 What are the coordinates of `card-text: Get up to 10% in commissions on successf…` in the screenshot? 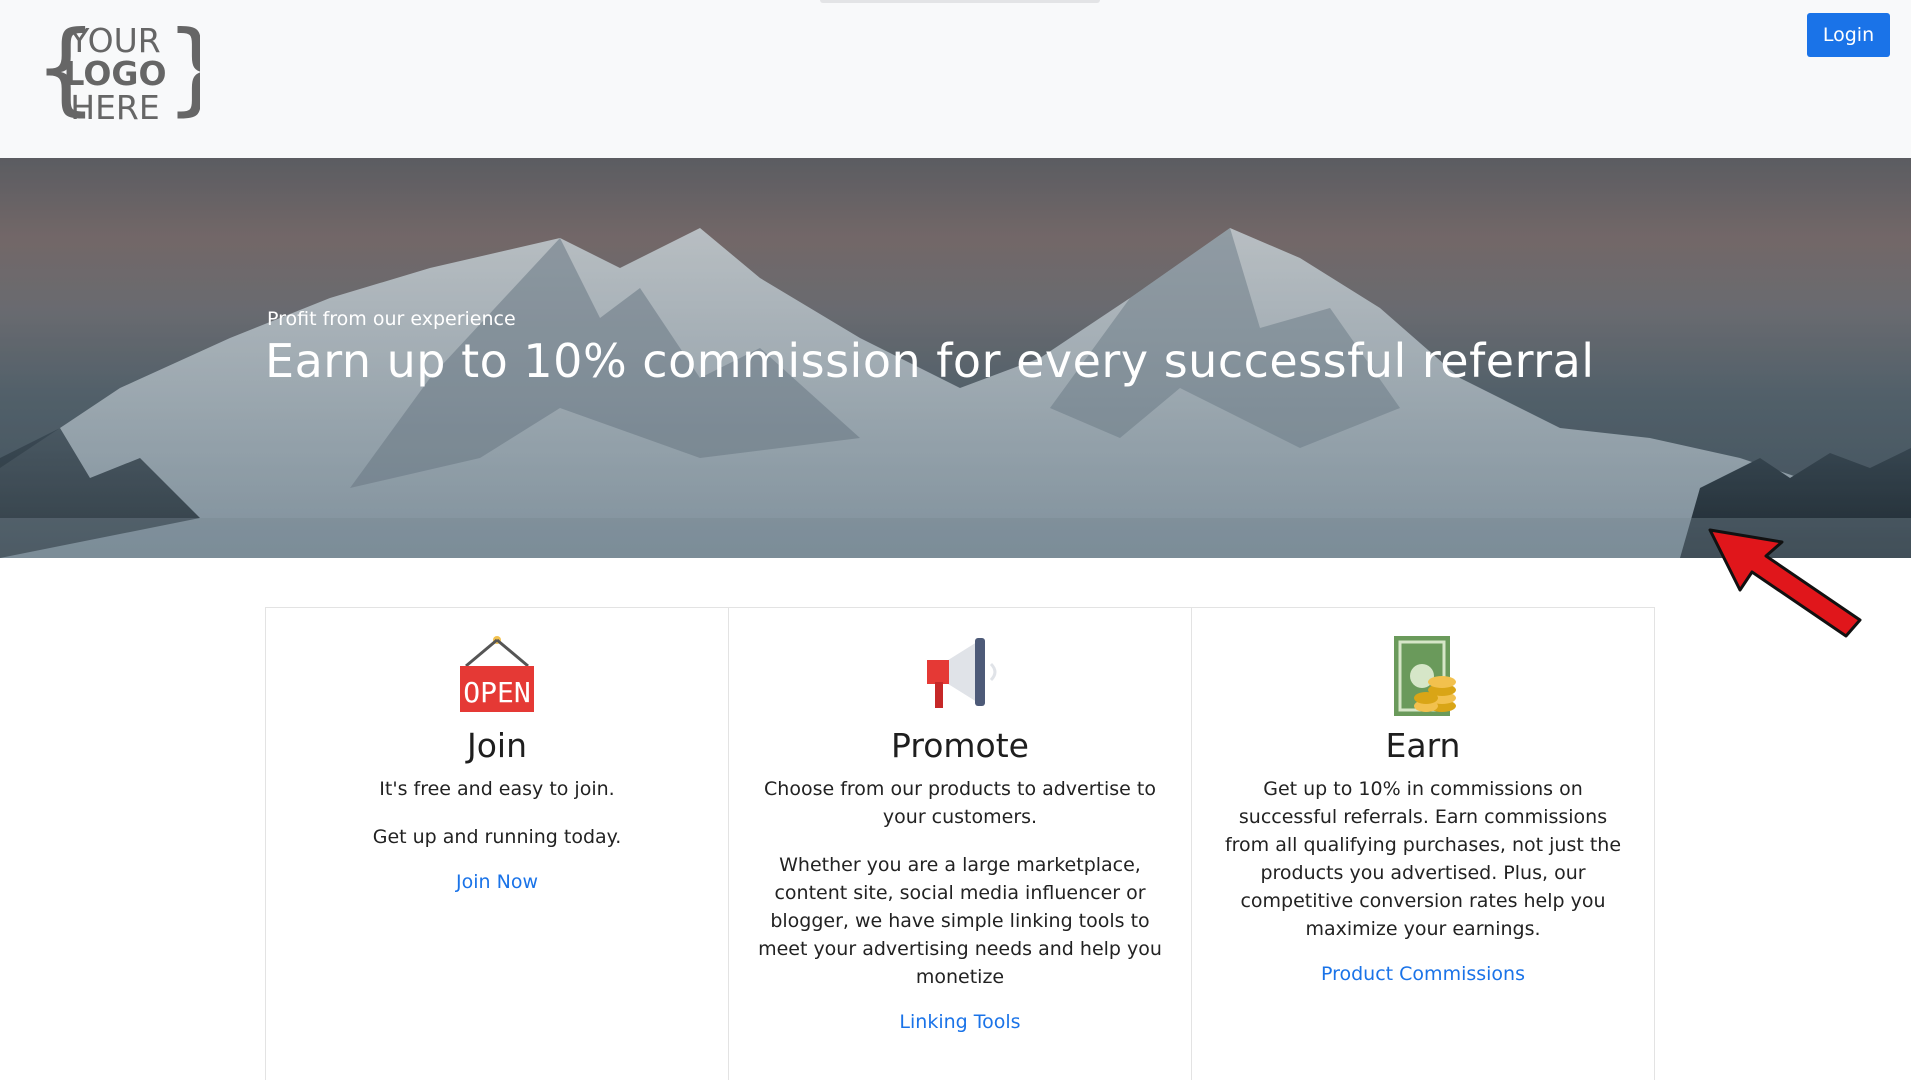 It's located at (1423, 859).